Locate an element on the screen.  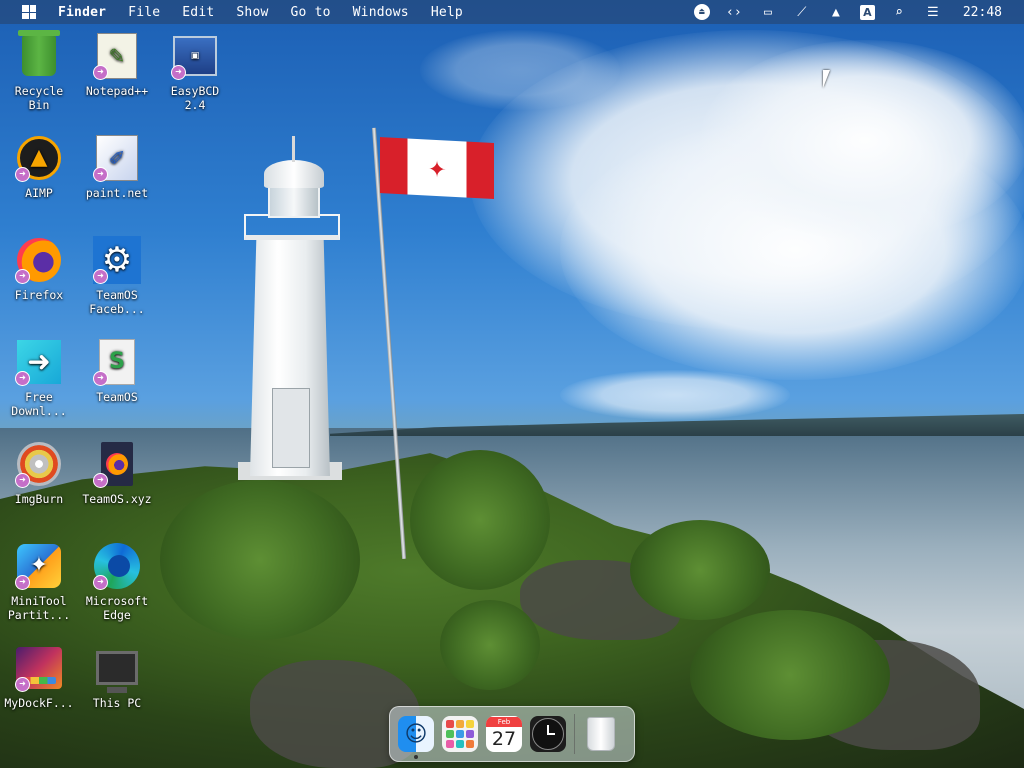
calendar-day: 27 is located at coordinates (504, 739).